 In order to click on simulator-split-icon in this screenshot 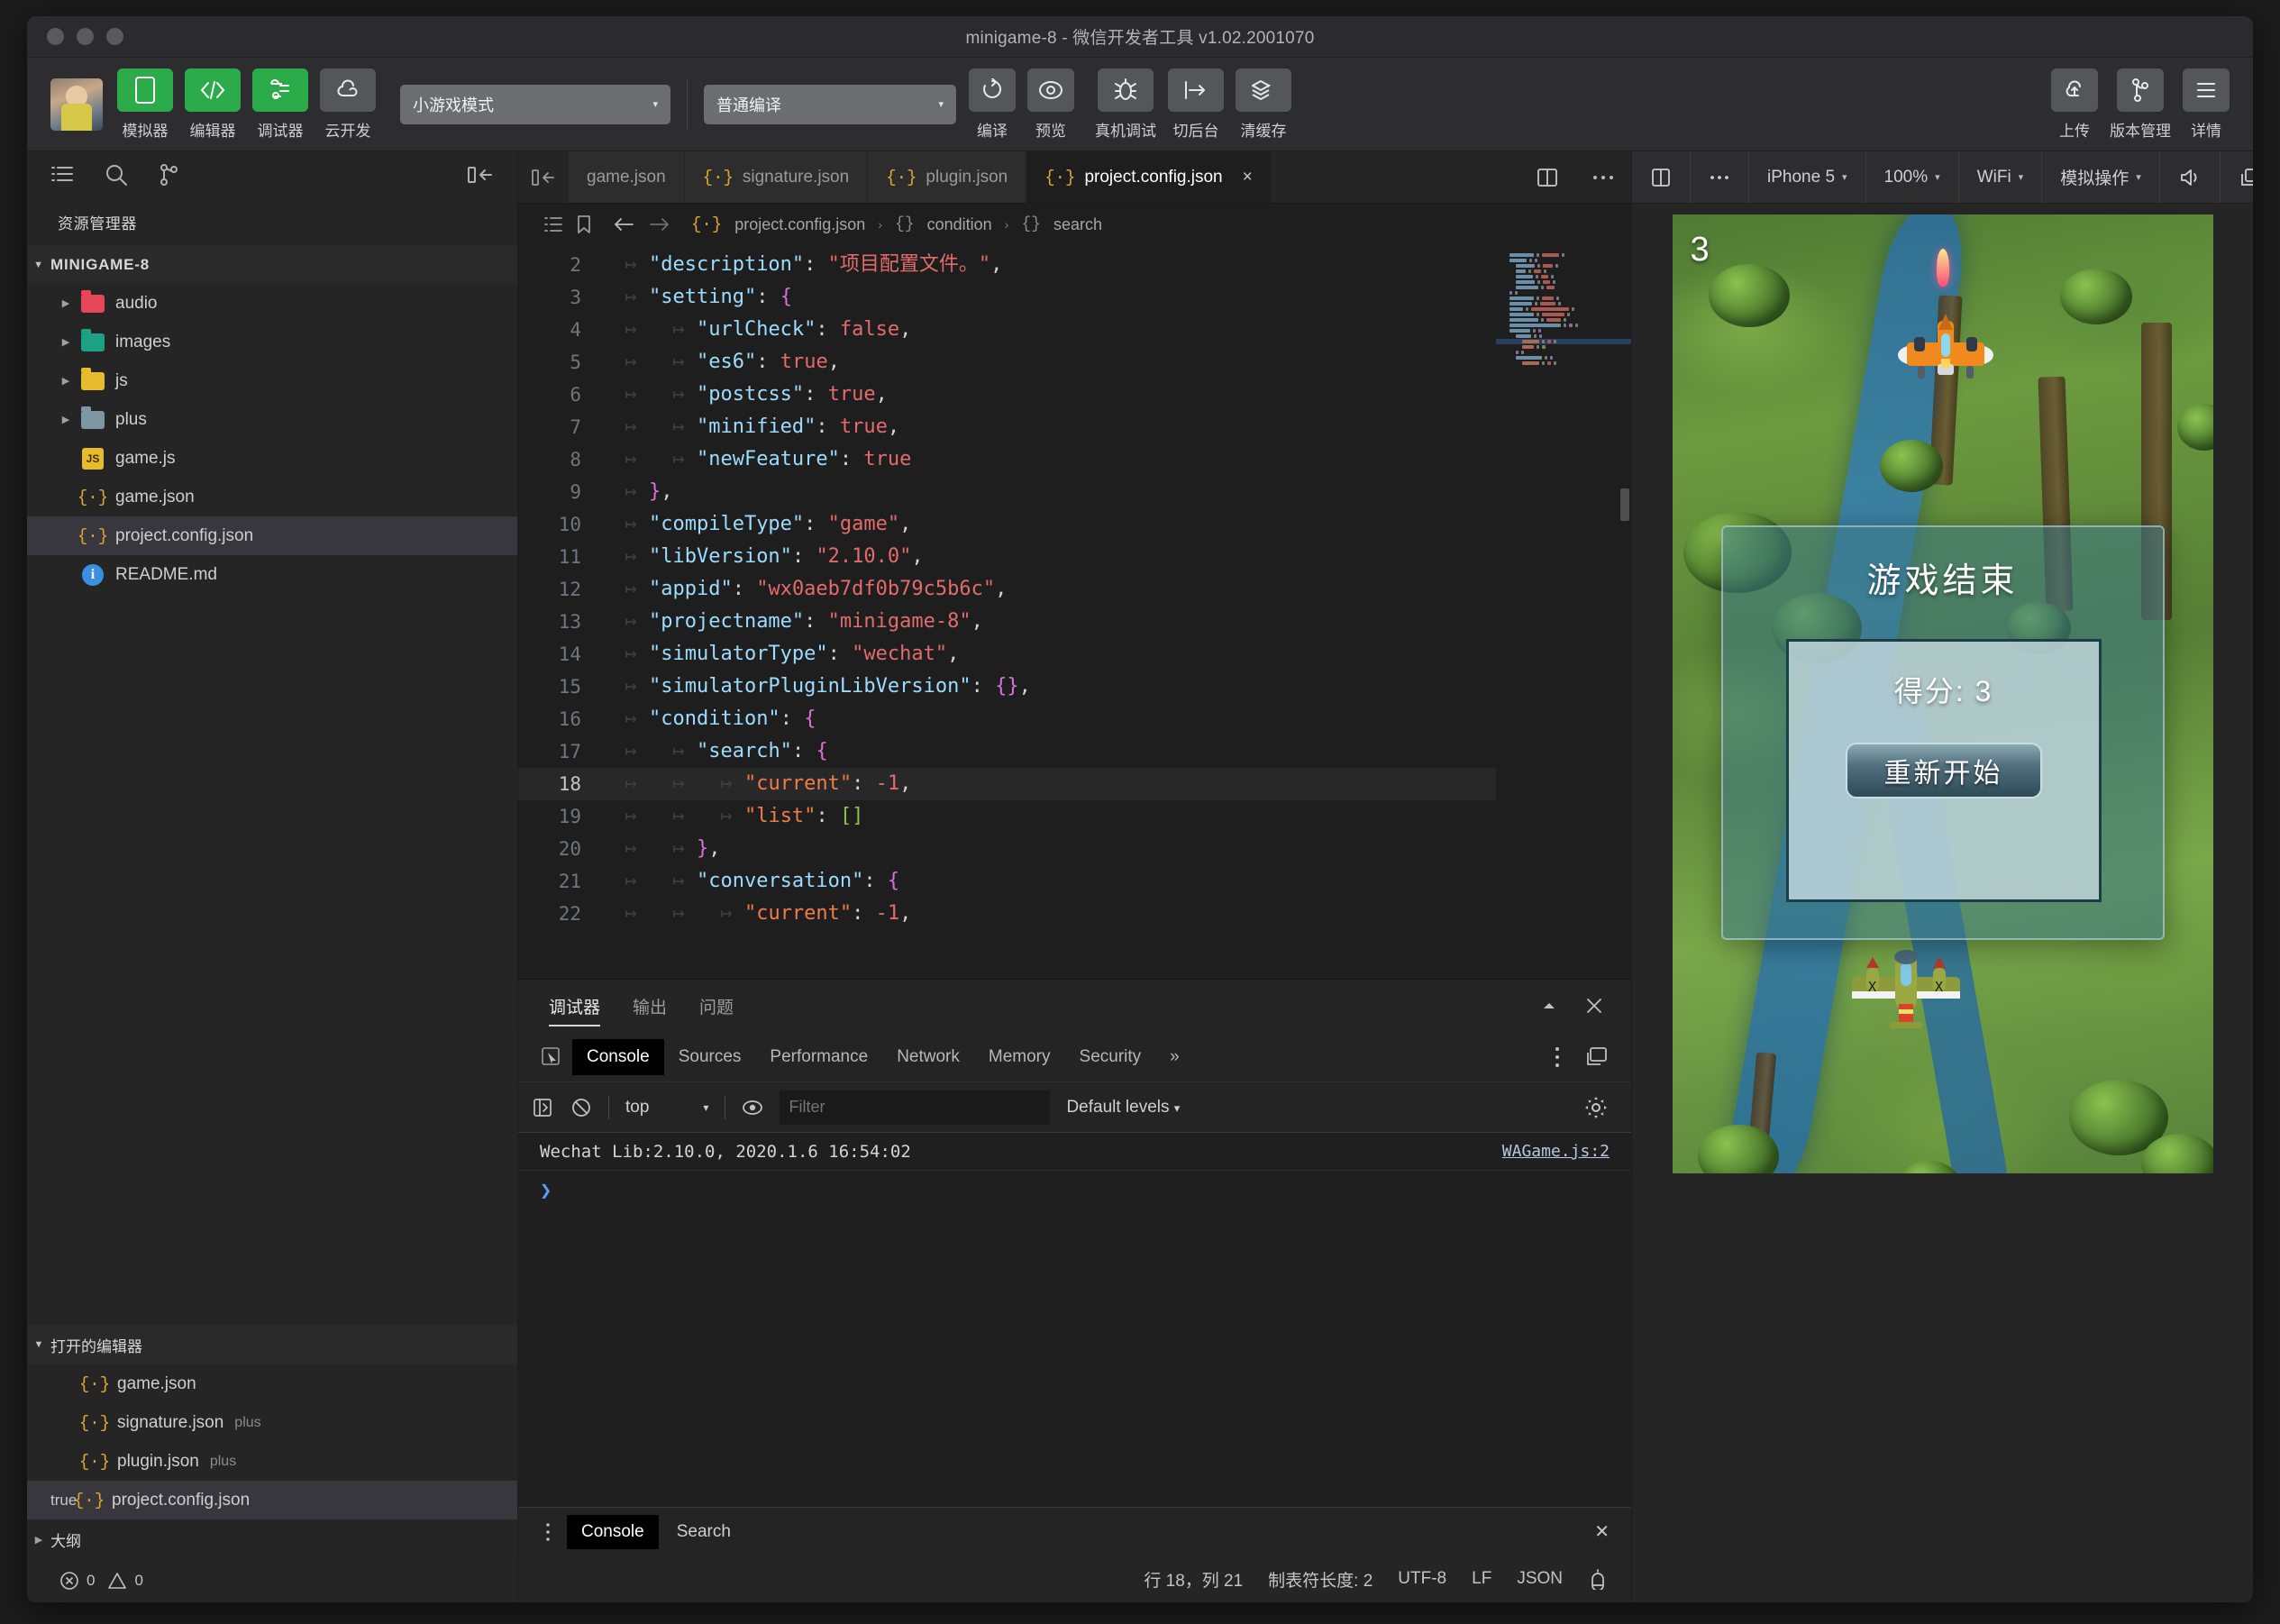, I will do `click(1661, 177)`.